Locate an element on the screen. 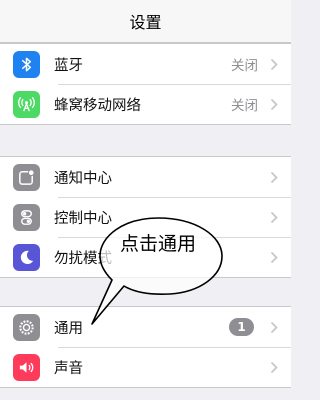  settings-row-general: 通用 1 is located at coordinates (145, 327).